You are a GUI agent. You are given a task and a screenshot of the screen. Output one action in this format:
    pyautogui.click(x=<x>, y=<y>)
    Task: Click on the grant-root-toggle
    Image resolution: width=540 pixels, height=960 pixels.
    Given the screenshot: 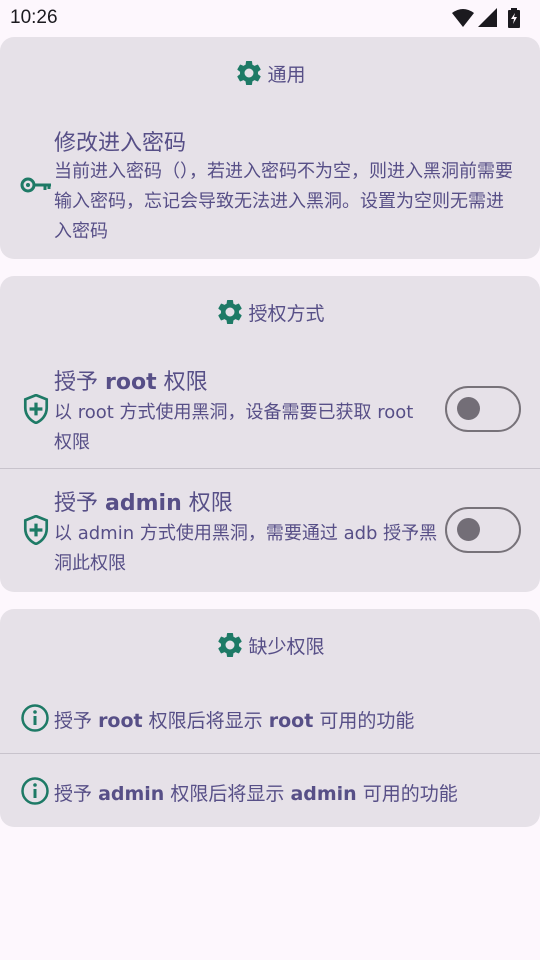 What is the action you would take?
    pyautogui.click(x=483, y=409)
    